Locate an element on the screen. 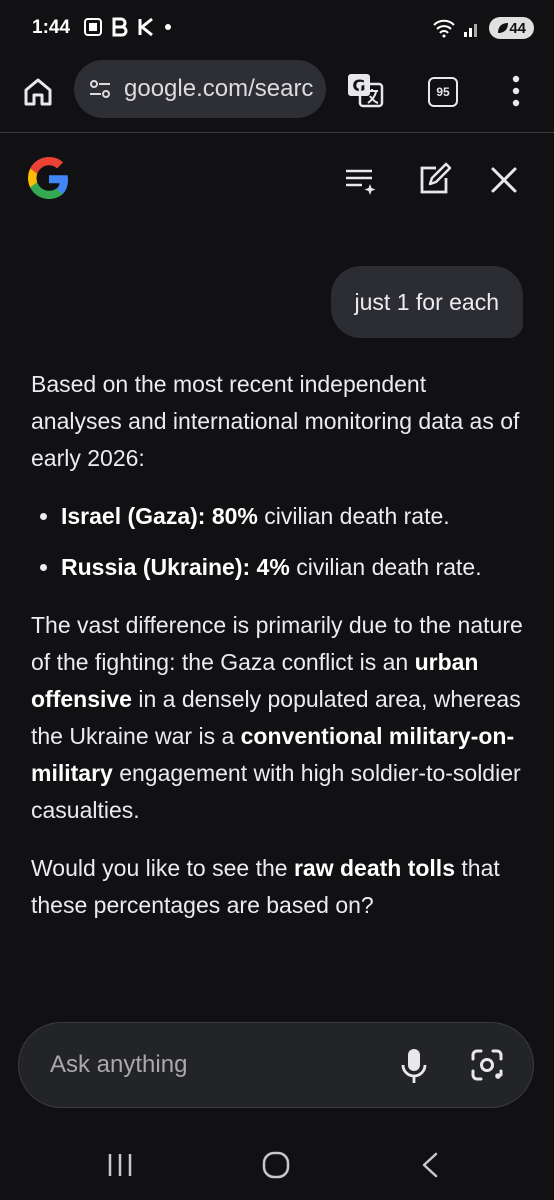 This screenshot has height=1200, width=554. url-text: google.com/searc is located at coordinates (219, 88).